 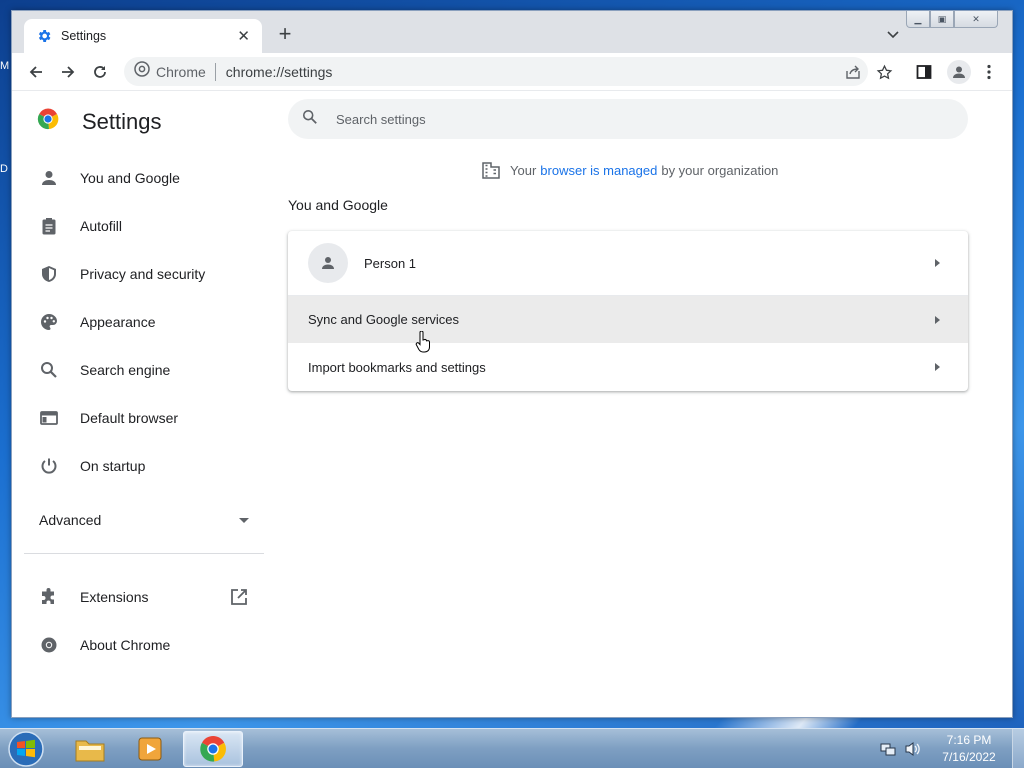 I want to click on chevron-down-icon, so click(x=893, y=33).